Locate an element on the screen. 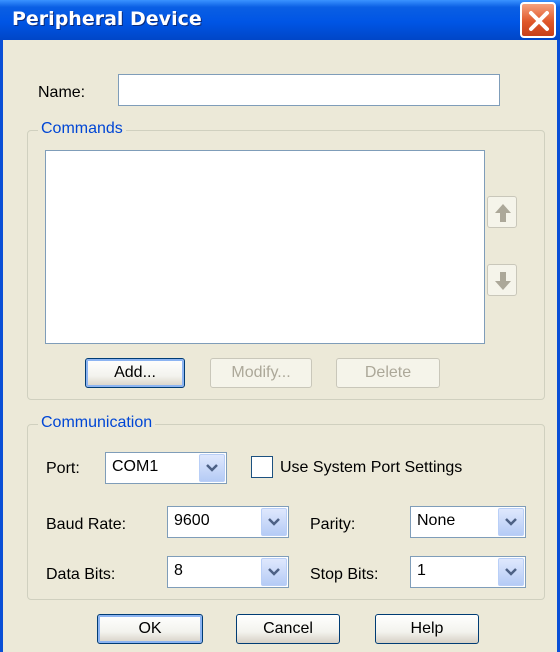 The width and height of the screenshot is (560, 652). parity-value: None is located at coordinates (436, 520).